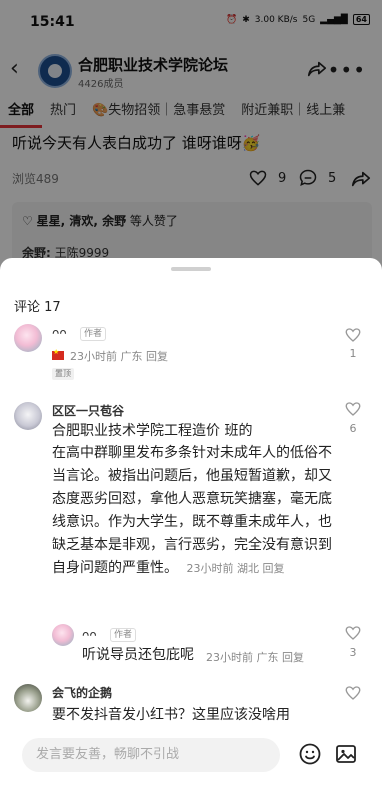 This screenshot has width=382, height=800. I want to click on commenter-name: 区区一只苞谷, so click(88, 410).